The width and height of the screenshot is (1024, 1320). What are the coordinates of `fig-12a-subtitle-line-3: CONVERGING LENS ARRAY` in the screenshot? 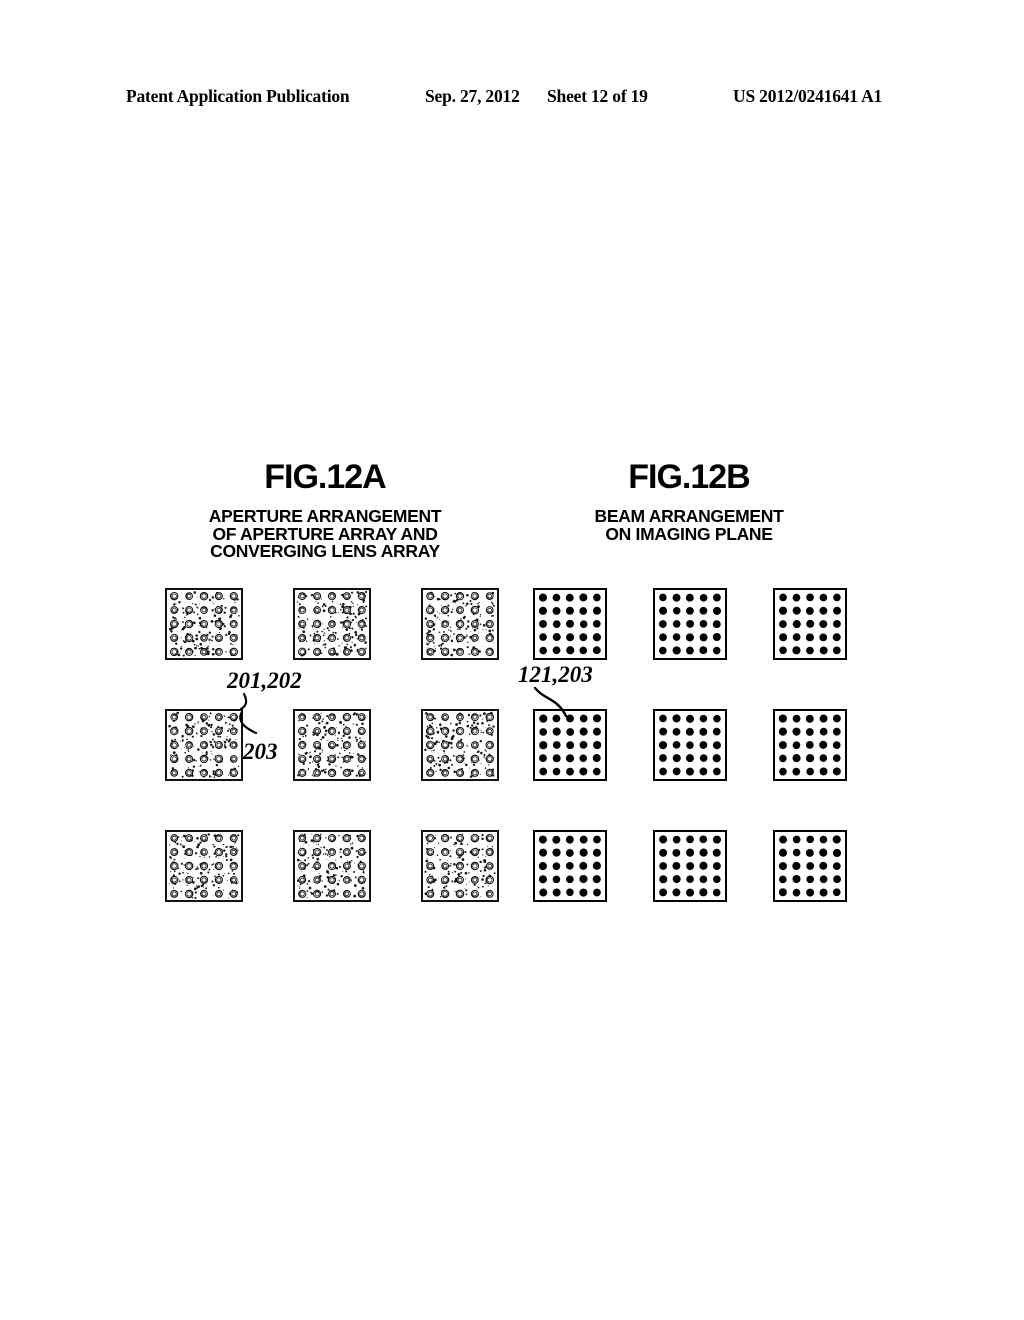 It's located at (325, 551).